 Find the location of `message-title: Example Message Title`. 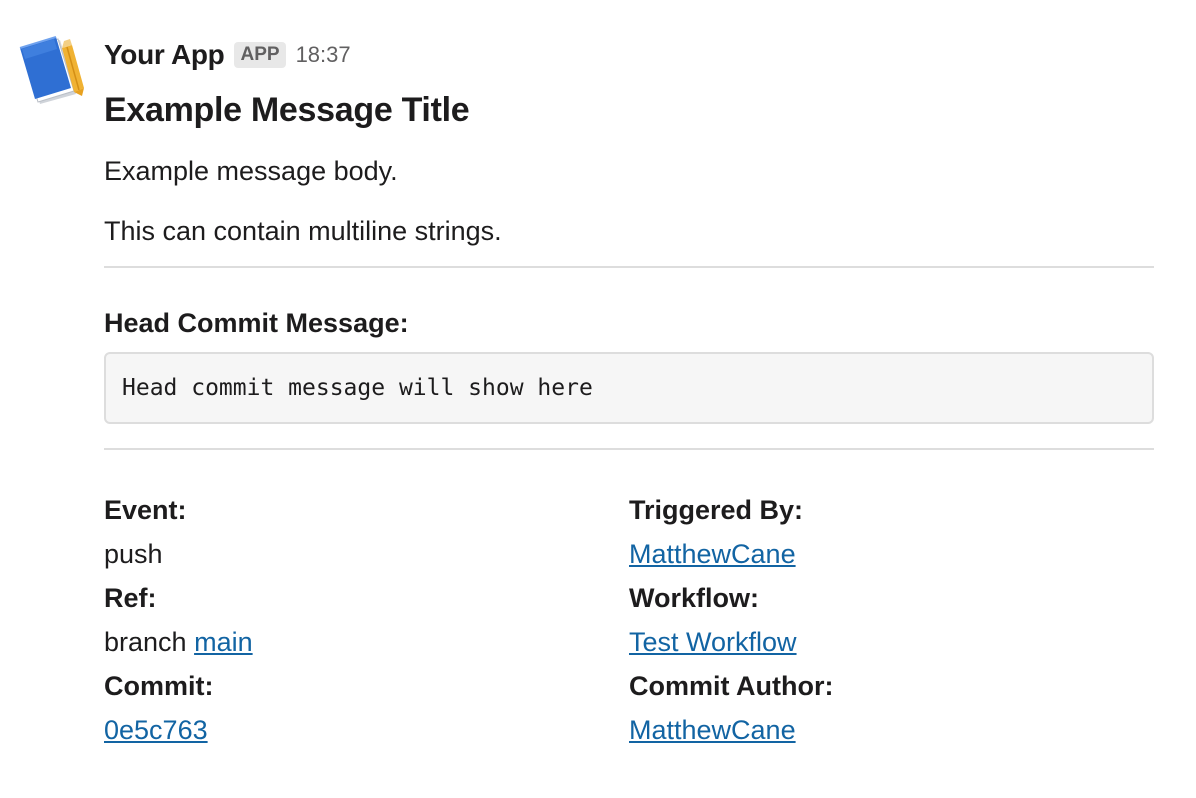

message-title: Example Message Title is located at coordinates (287, 110).